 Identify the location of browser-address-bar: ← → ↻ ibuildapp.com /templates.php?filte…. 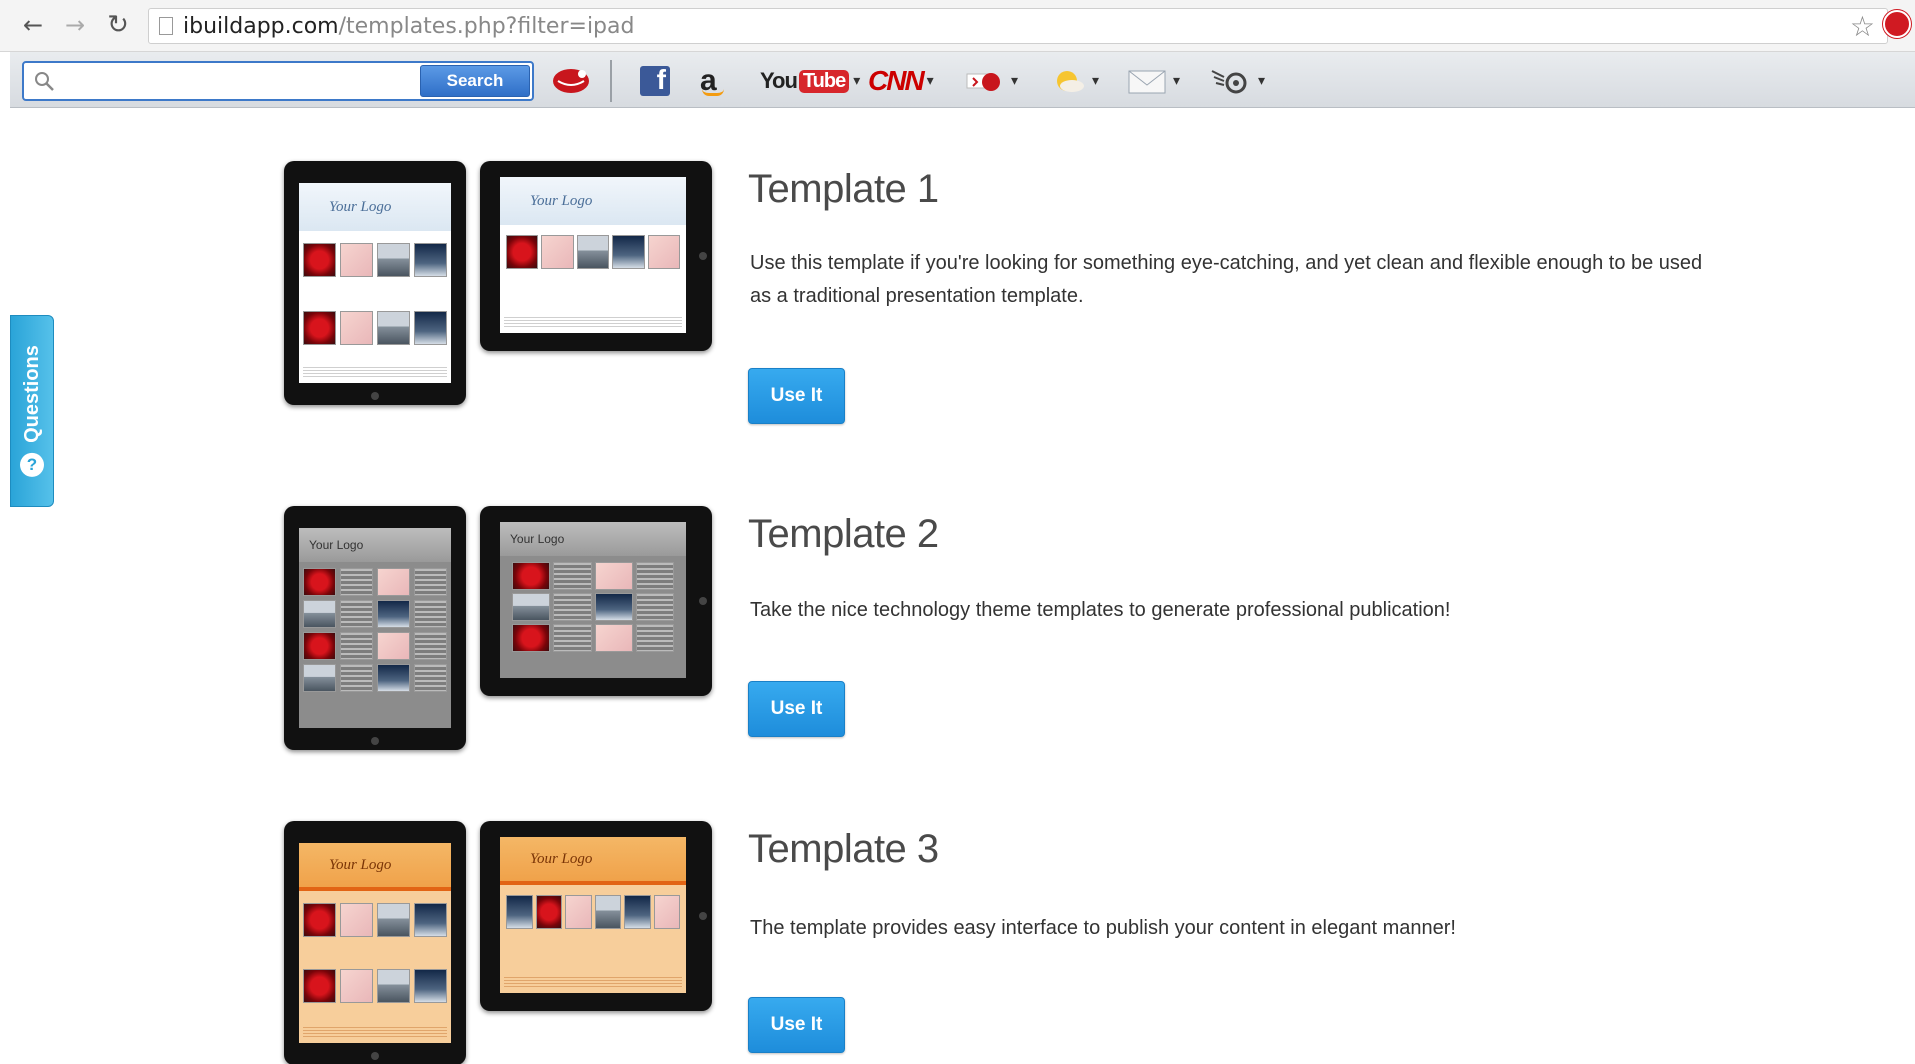
(957, 26).